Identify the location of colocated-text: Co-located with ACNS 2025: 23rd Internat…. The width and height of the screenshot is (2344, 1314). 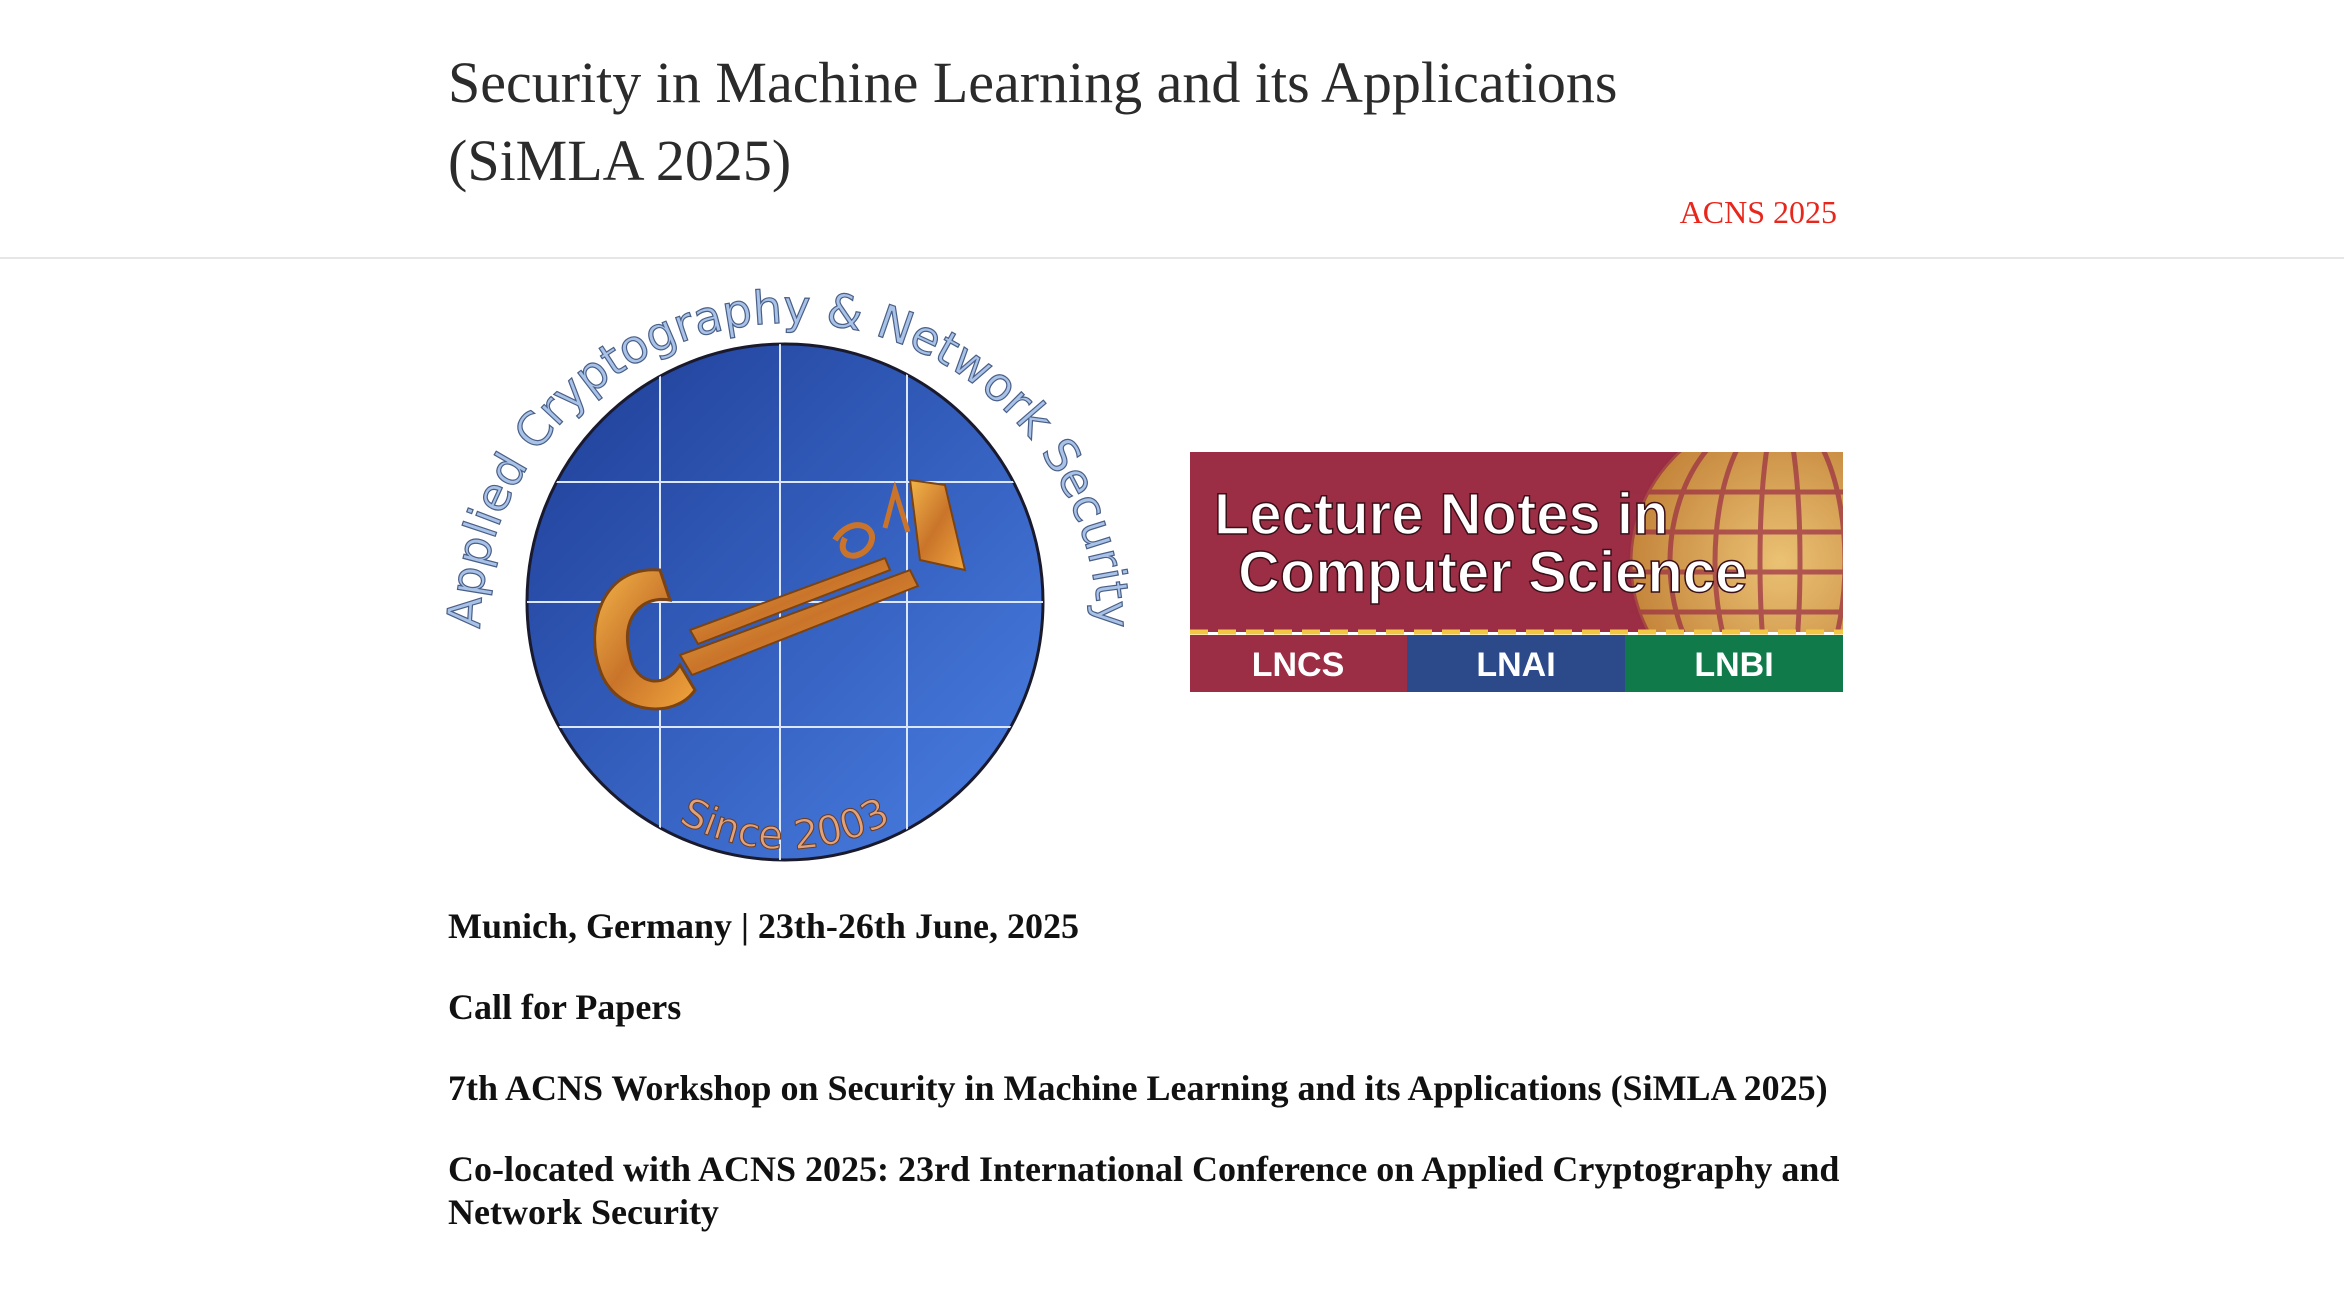
(1144, 1190).